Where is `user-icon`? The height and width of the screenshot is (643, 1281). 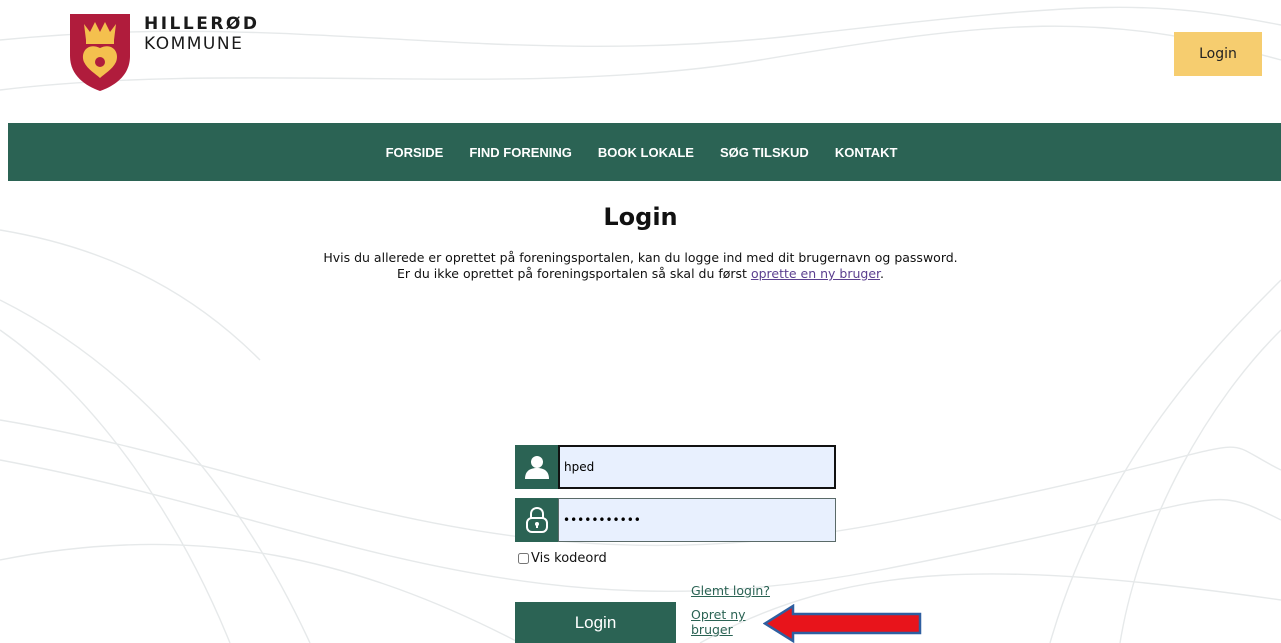 user-icon is located at coordinates (537, 467).